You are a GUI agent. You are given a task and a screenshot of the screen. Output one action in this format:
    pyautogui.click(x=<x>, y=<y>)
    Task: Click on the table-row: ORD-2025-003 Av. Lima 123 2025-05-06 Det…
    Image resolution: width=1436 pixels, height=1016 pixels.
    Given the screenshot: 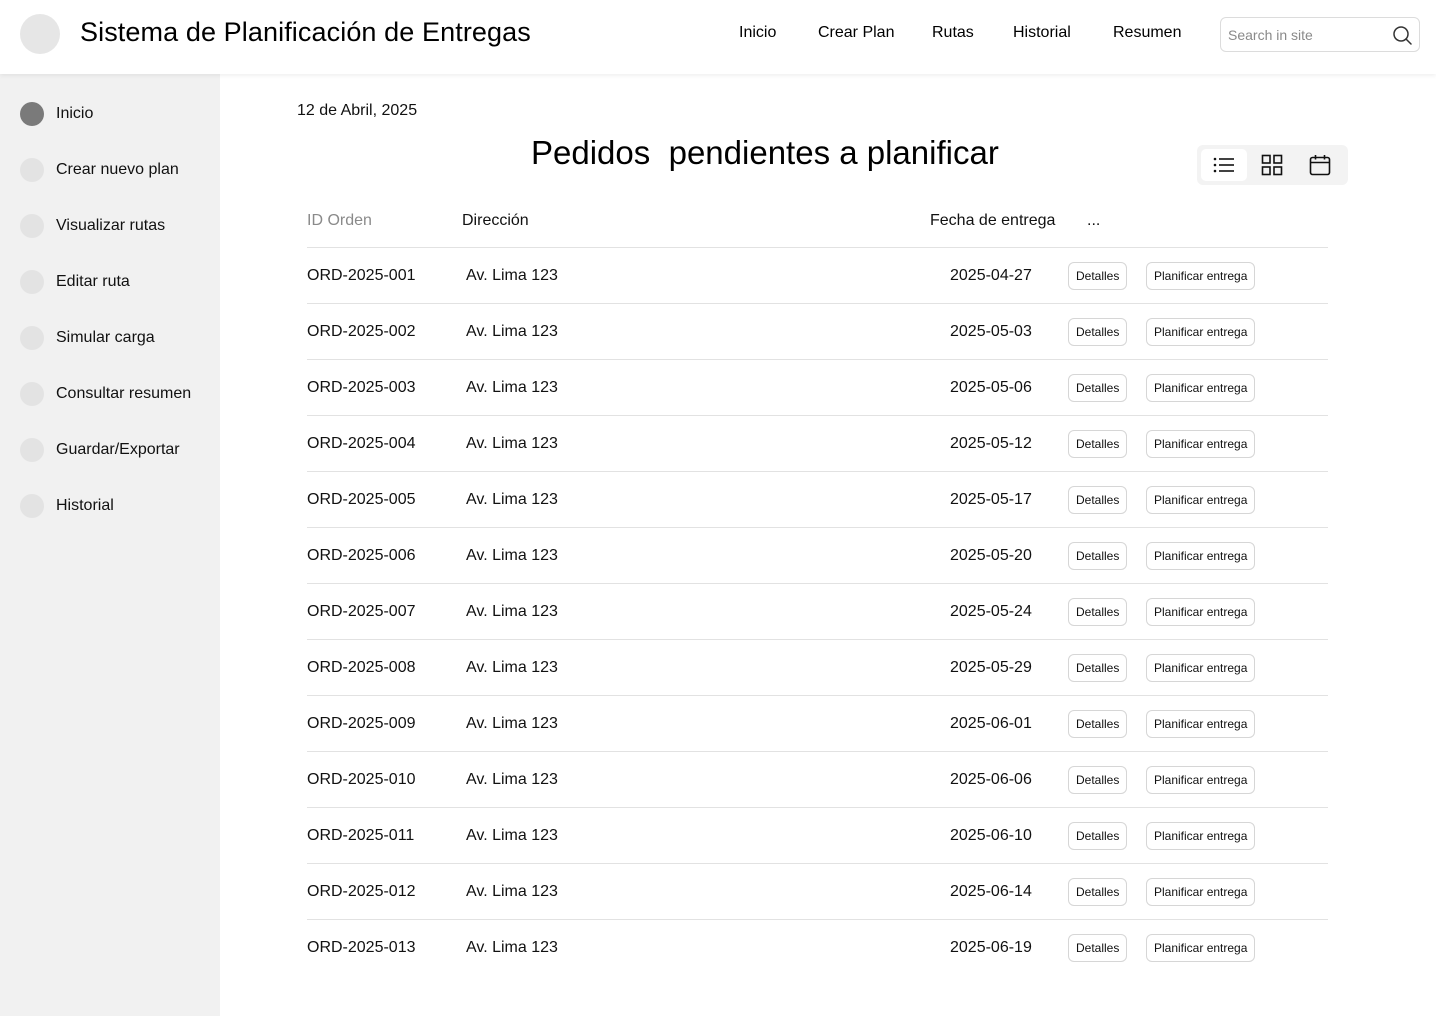 What is the action you would take?
    pyautogui.click(x=817, y=388)
    